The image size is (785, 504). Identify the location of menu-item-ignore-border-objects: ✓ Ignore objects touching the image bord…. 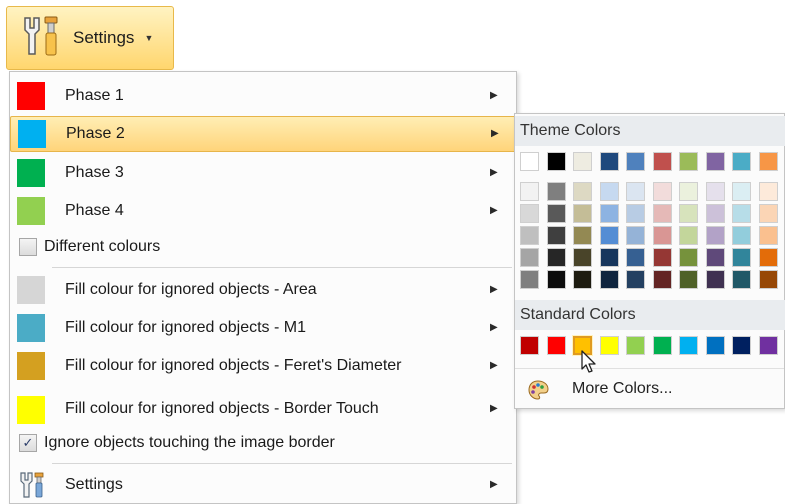
(263, 445).